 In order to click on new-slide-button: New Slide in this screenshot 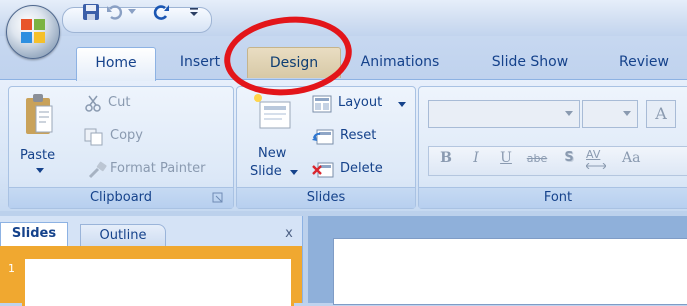, I will do `click(276, 138)`.